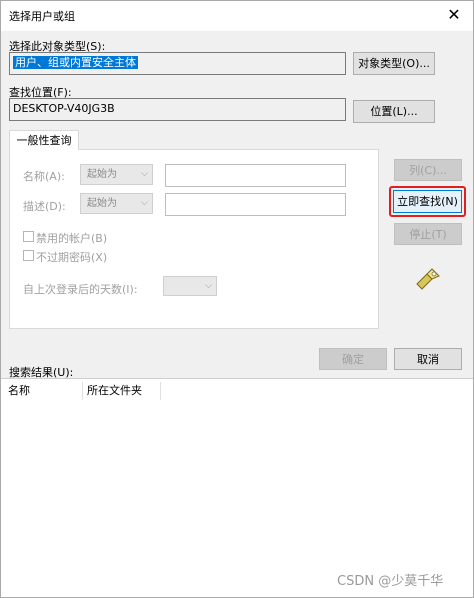  I want to click on description-label: 描述(D):, so click(44, 206).